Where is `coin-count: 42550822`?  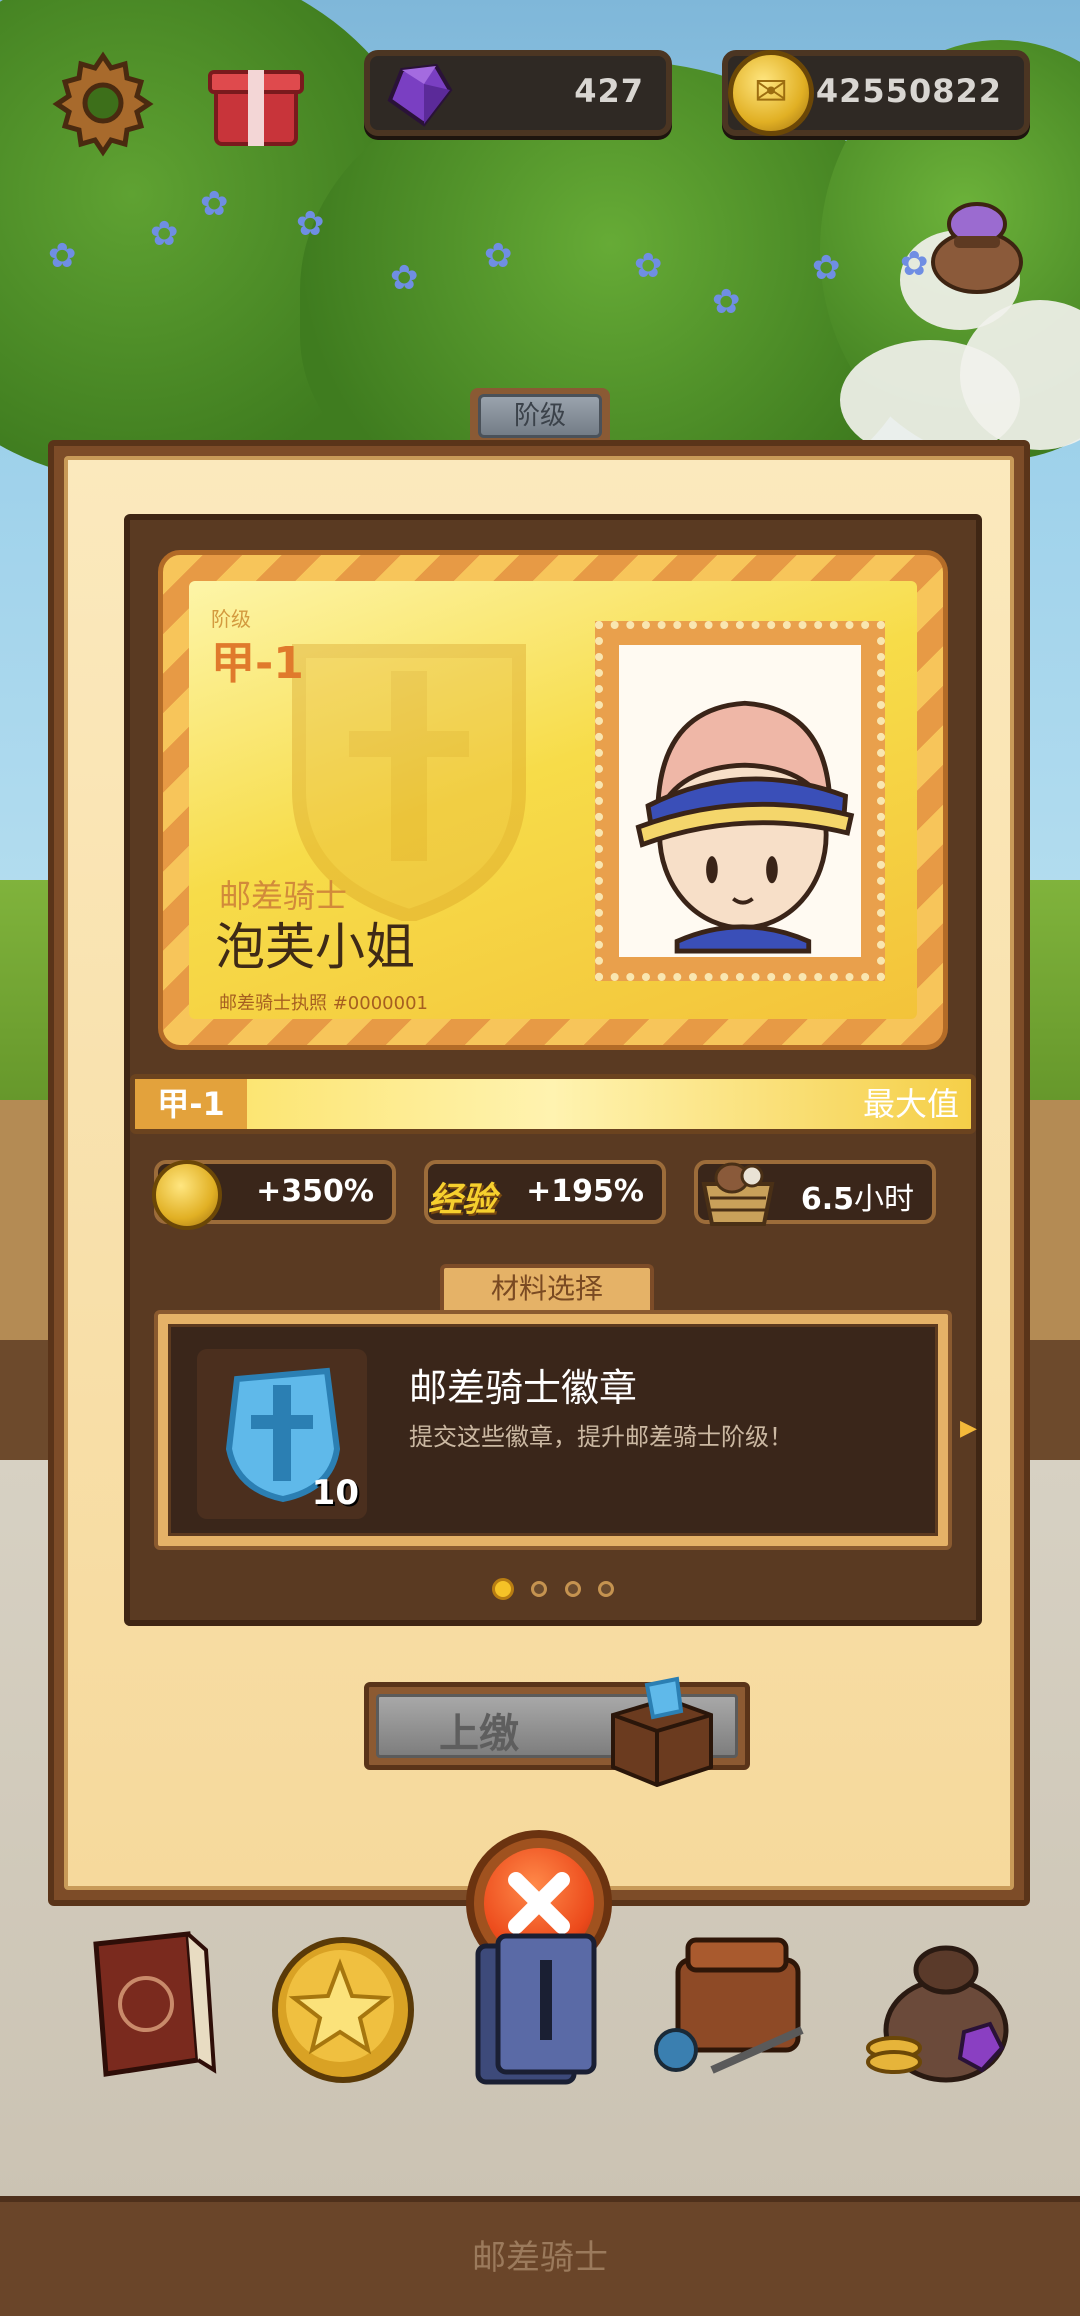 coin-count: 42550822 is located at coordinates (908, 91).